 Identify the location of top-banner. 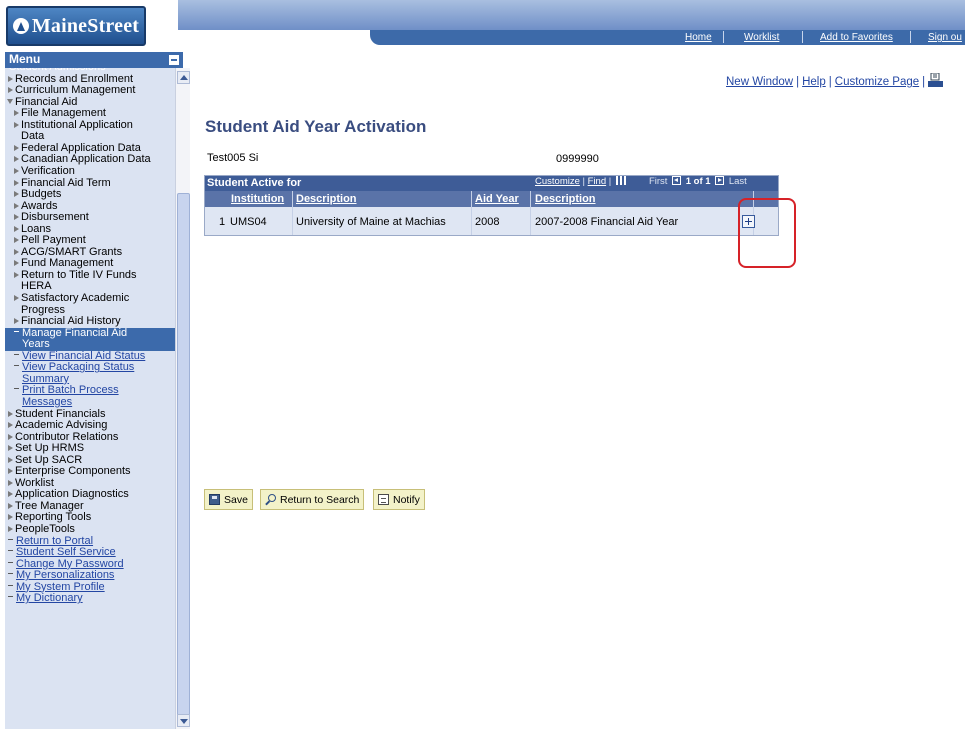
(571, 15).